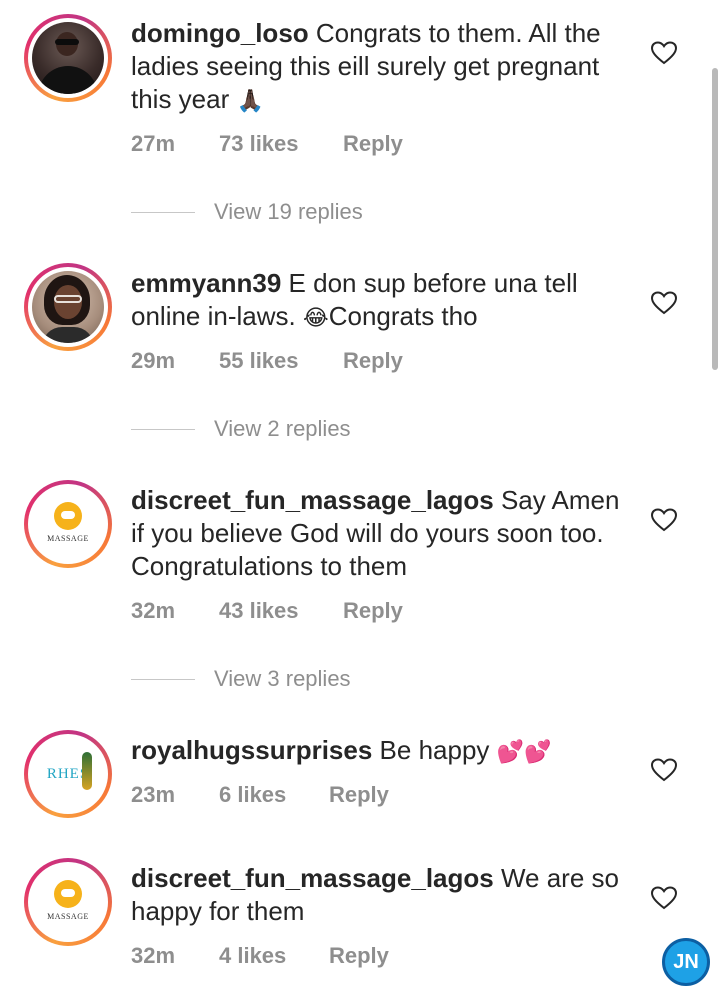 Image resolution: width=720 pixels, height=995 pixels. I want to click on comment-username: emmyann39, so click(206, 283).